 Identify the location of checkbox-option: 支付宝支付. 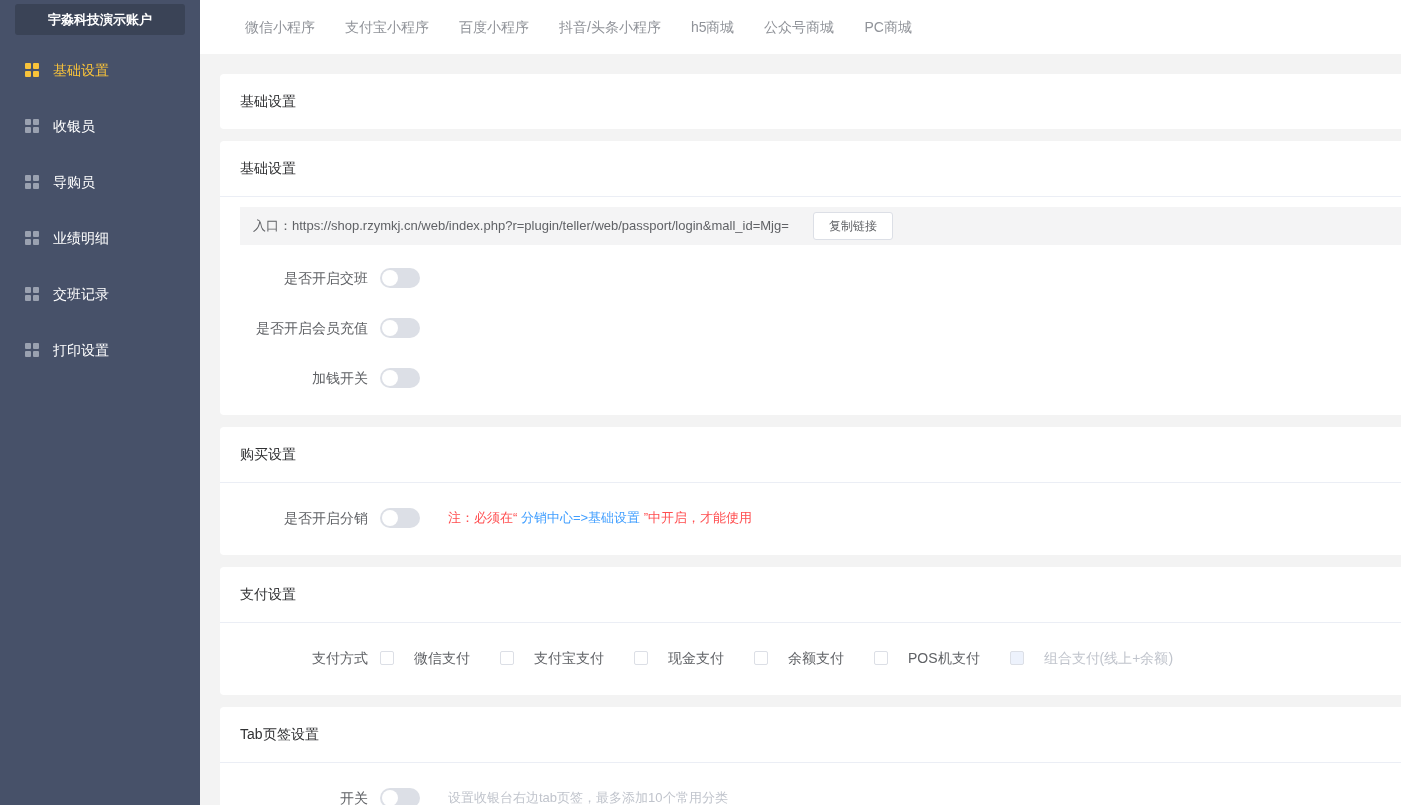
(552, 658).